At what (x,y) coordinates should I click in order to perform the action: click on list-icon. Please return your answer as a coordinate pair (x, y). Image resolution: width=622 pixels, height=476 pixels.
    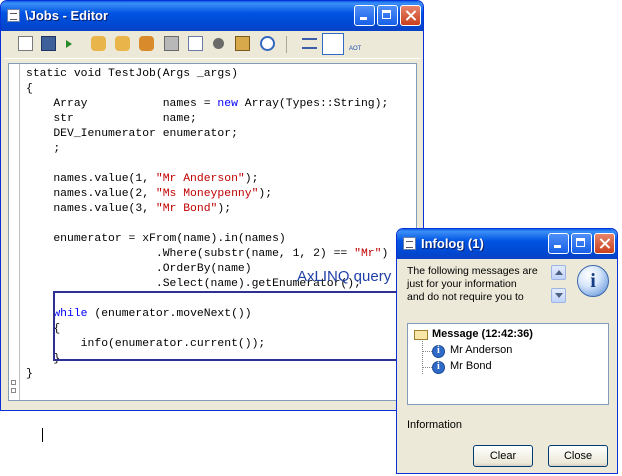
    Looking at the image, I should click on (309, 43).